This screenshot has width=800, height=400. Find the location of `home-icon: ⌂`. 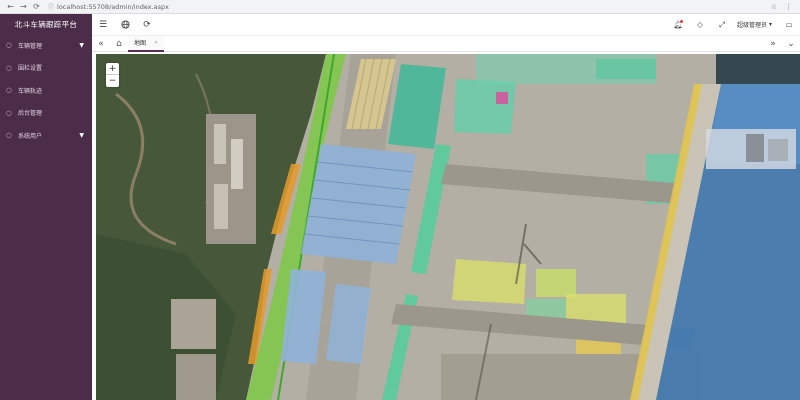

home-icon: ⌂ is located at coordinates (119, 44).